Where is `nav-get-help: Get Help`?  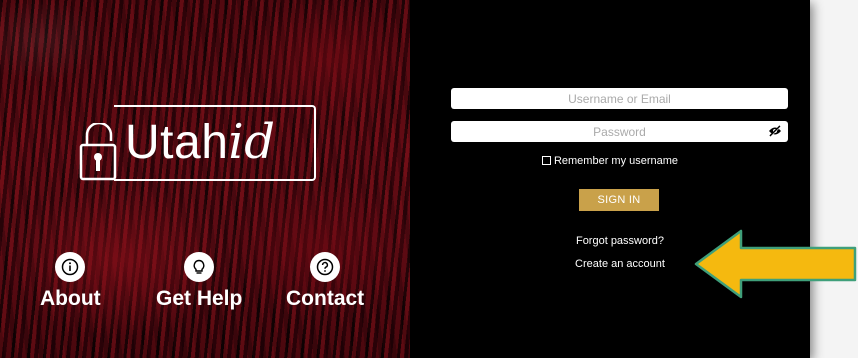
nav-get-help: Get Help is located at coordinates (199, 281).